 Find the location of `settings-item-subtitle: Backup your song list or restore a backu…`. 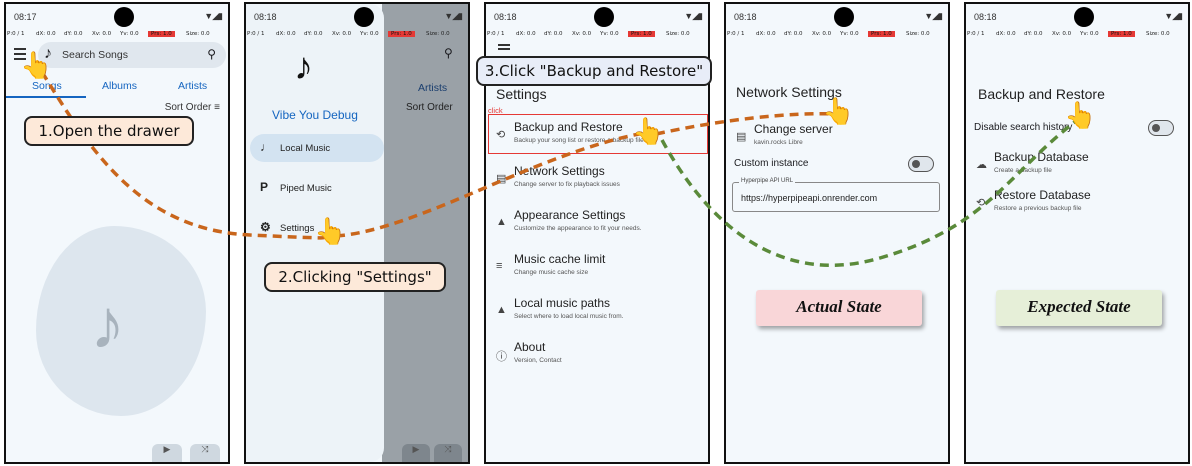

settings-item-subtitle: Backup your song list or restore a backu… is located at coordinates (580, 140).